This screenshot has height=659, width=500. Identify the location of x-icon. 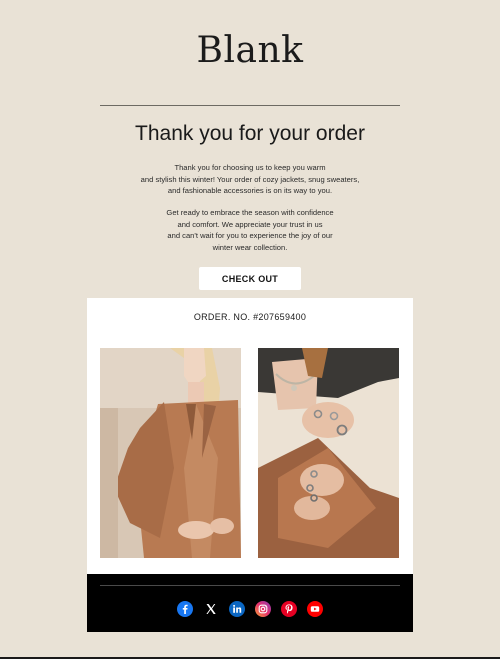
(211, 609).